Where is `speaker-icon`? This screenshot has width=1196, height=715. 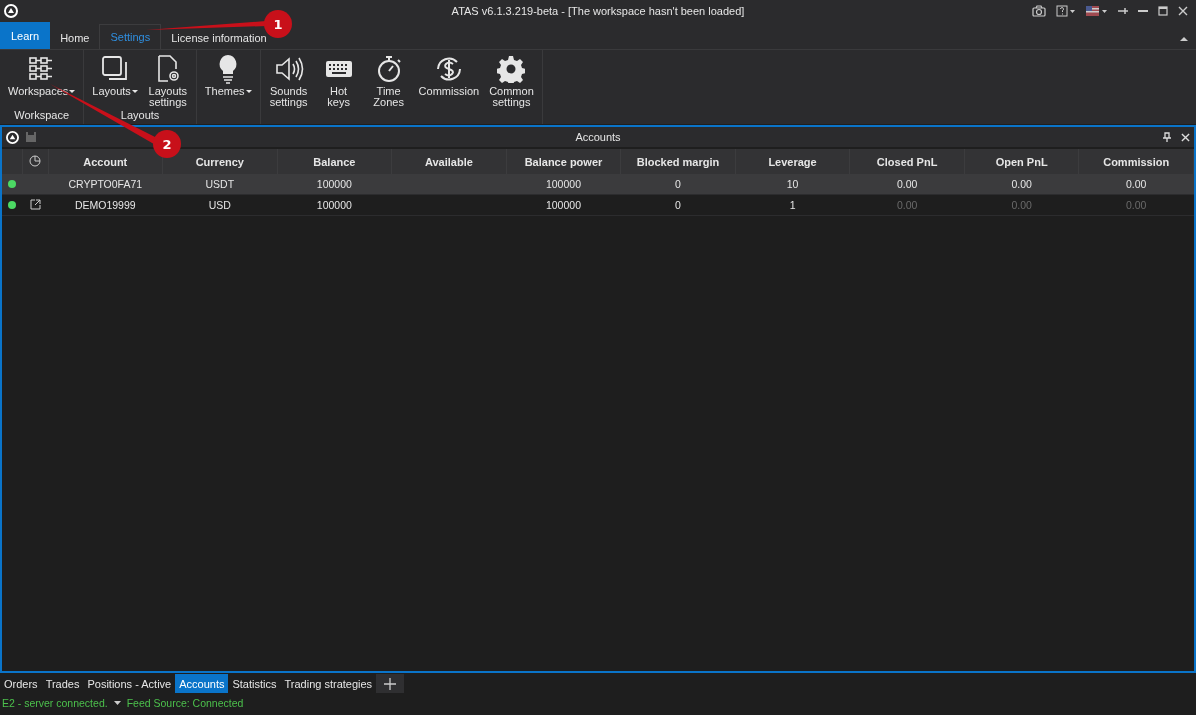 speaker-icon is located at coordinates (288, 69).